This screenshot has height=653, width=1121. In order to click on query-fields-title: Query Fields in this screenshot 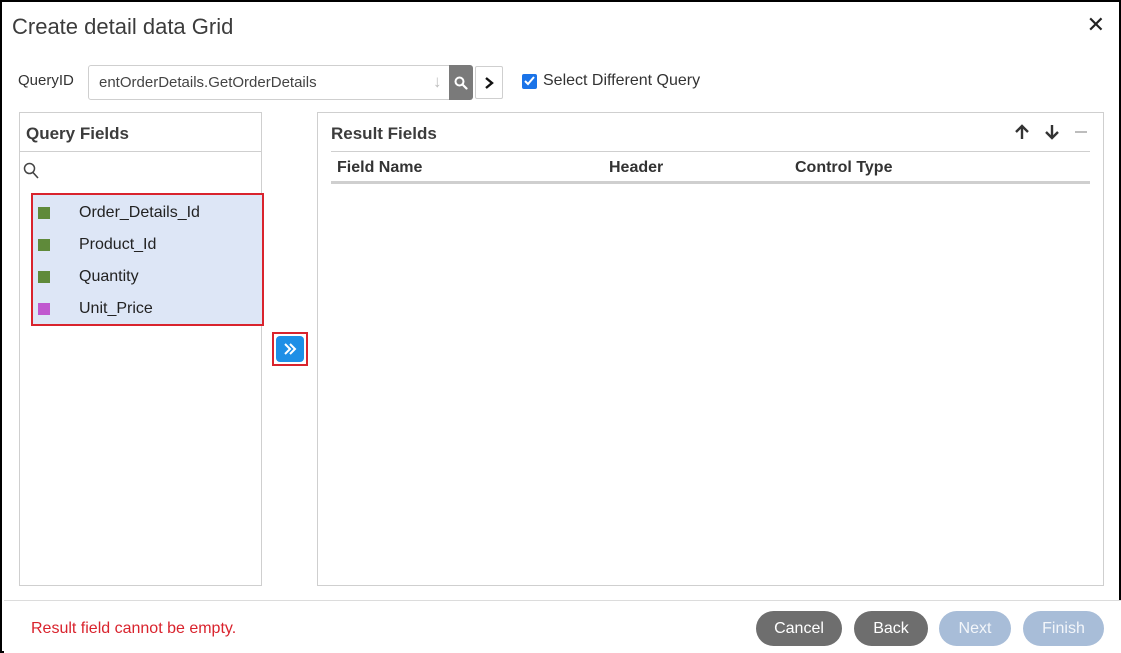, I will do `click(77, 133)`.